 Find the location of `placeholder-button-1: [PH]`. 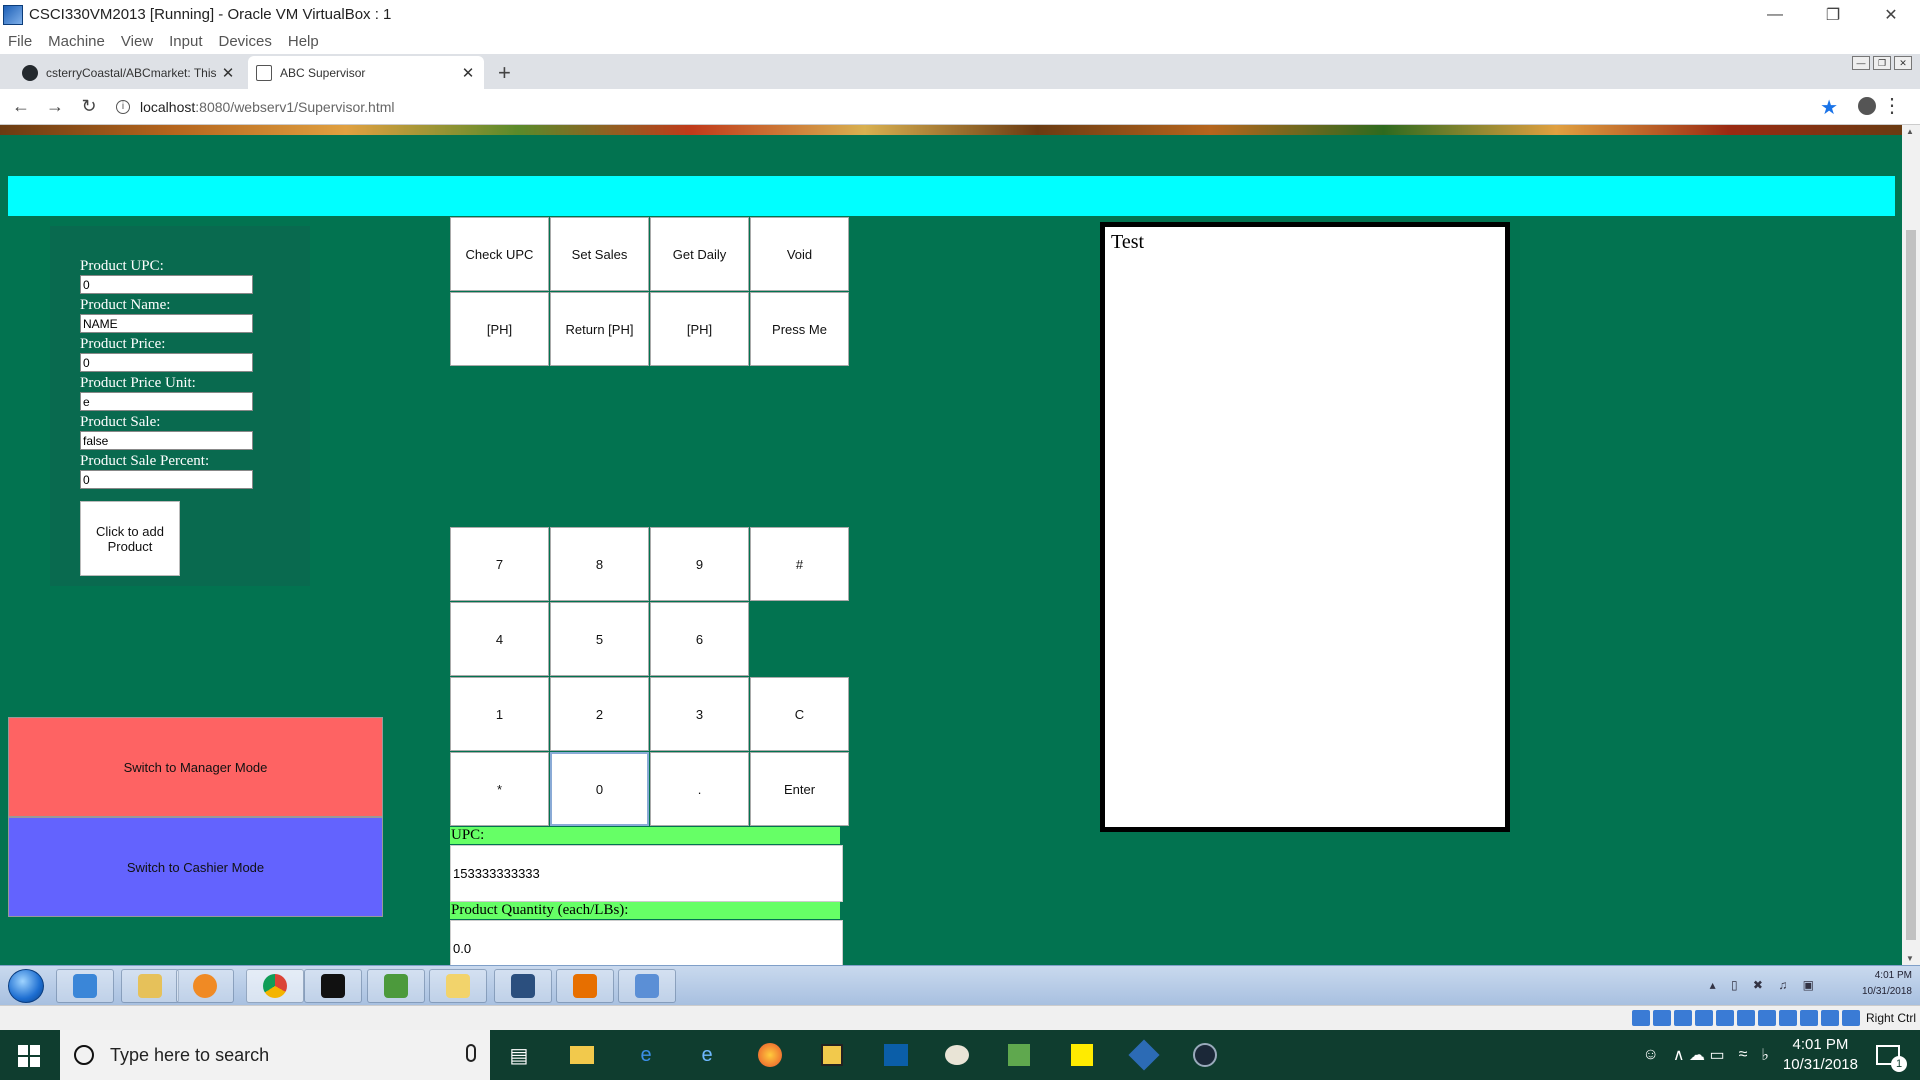

placeholder-button-1: [PH] is located at coordinates (499, 329).